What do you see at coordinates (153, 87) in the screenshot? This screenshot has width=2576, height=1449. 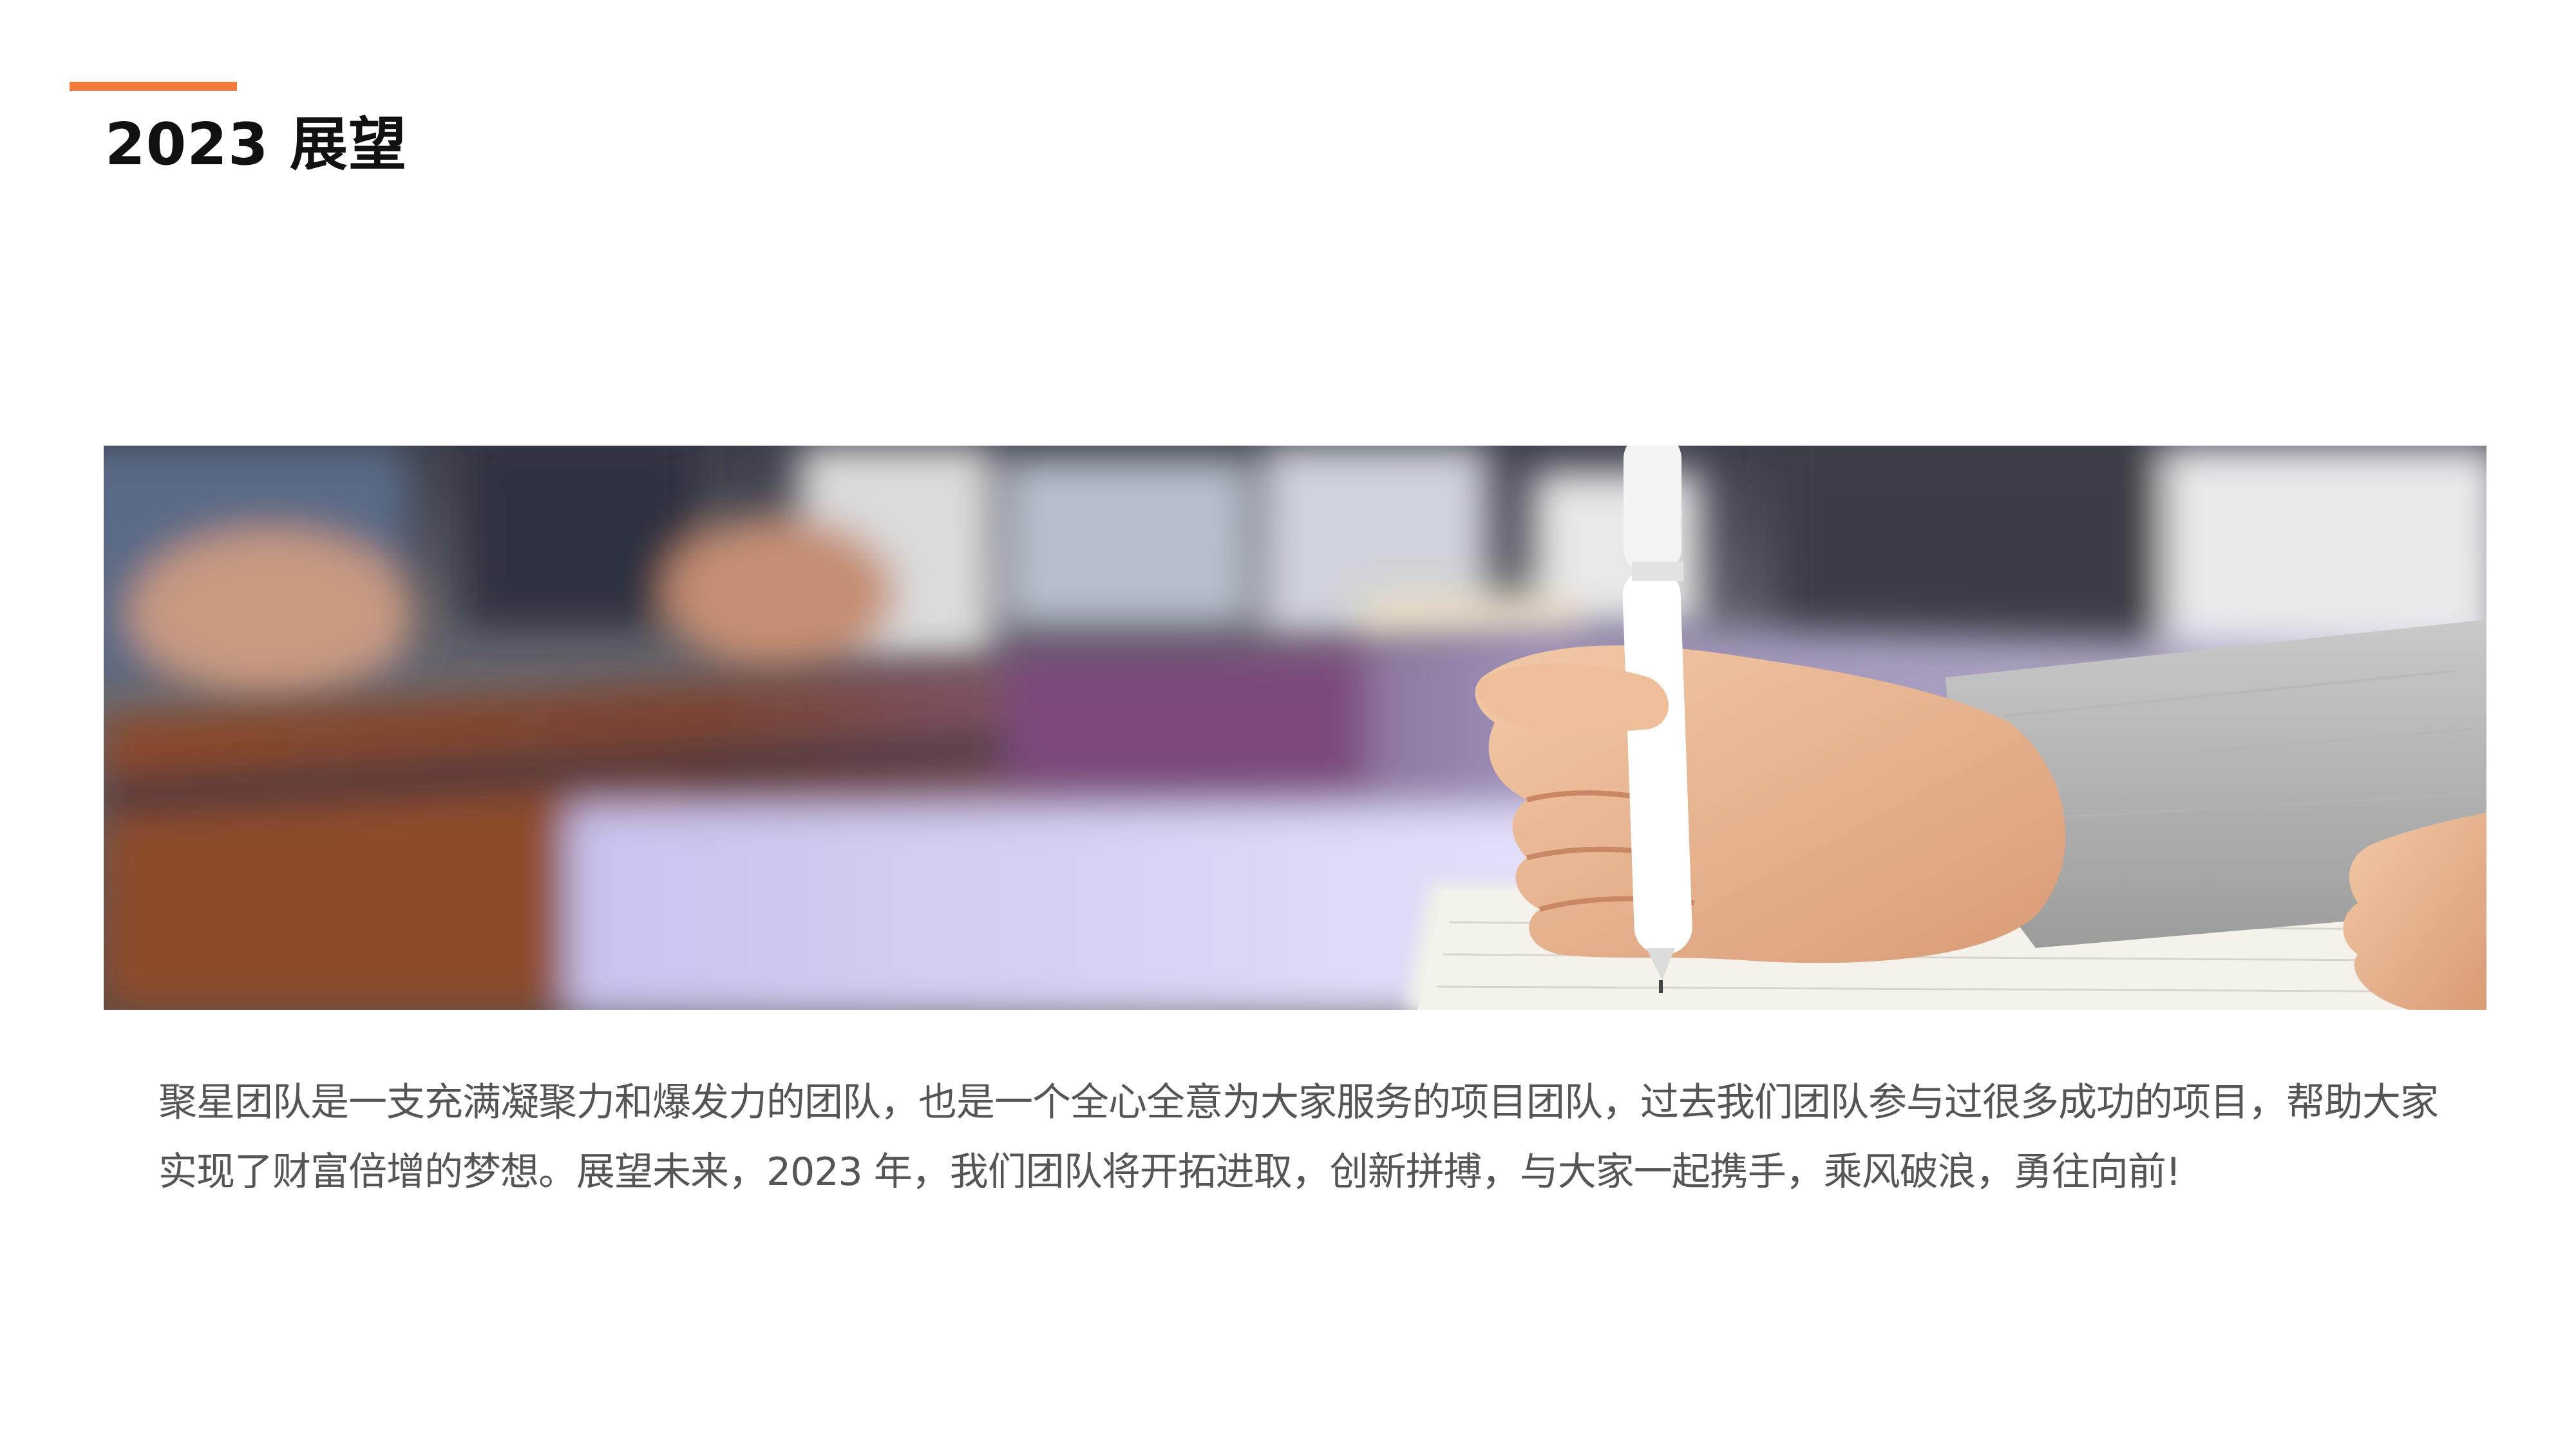 I see `title-accent-bar` at bounding box center [153, 87].